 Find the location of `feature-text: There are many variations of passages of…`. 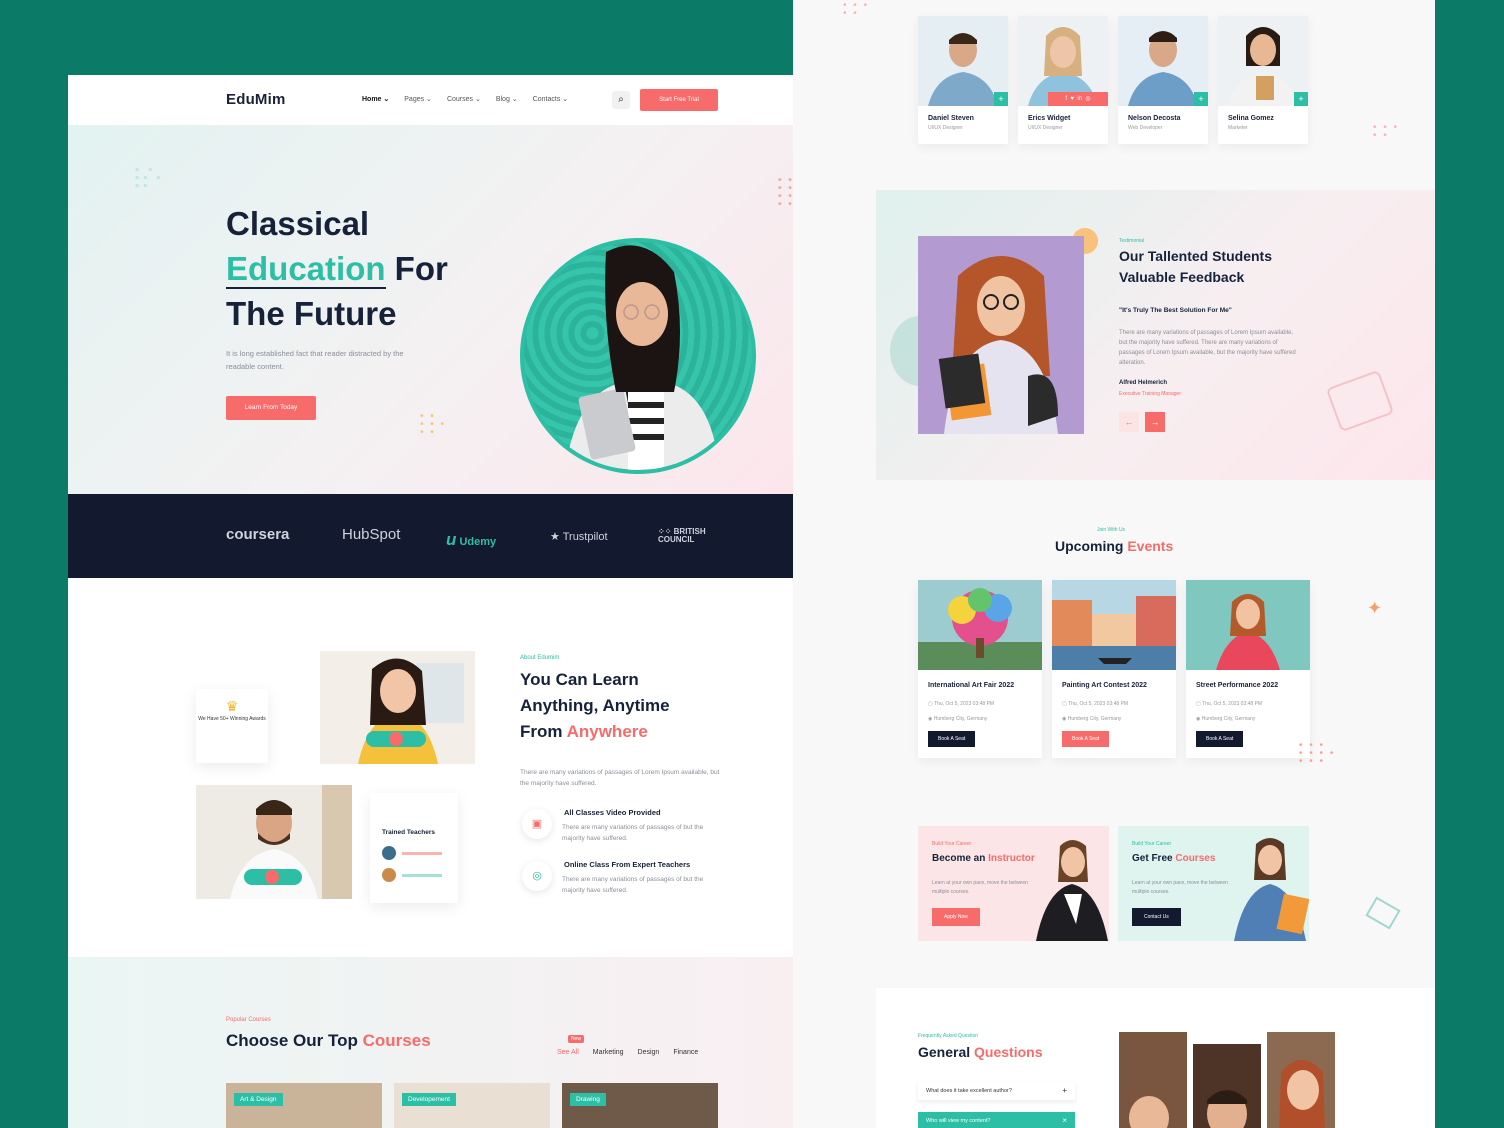

feature-text: There are many variations of passages of… is located at coordinates (633, 833).